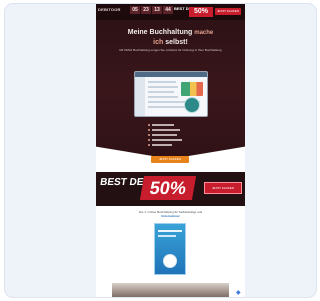 The width and height of the screenshot is (320, 301). I want to click on banner-buy-button: JETZT KAUFEN, so click(223, 188).